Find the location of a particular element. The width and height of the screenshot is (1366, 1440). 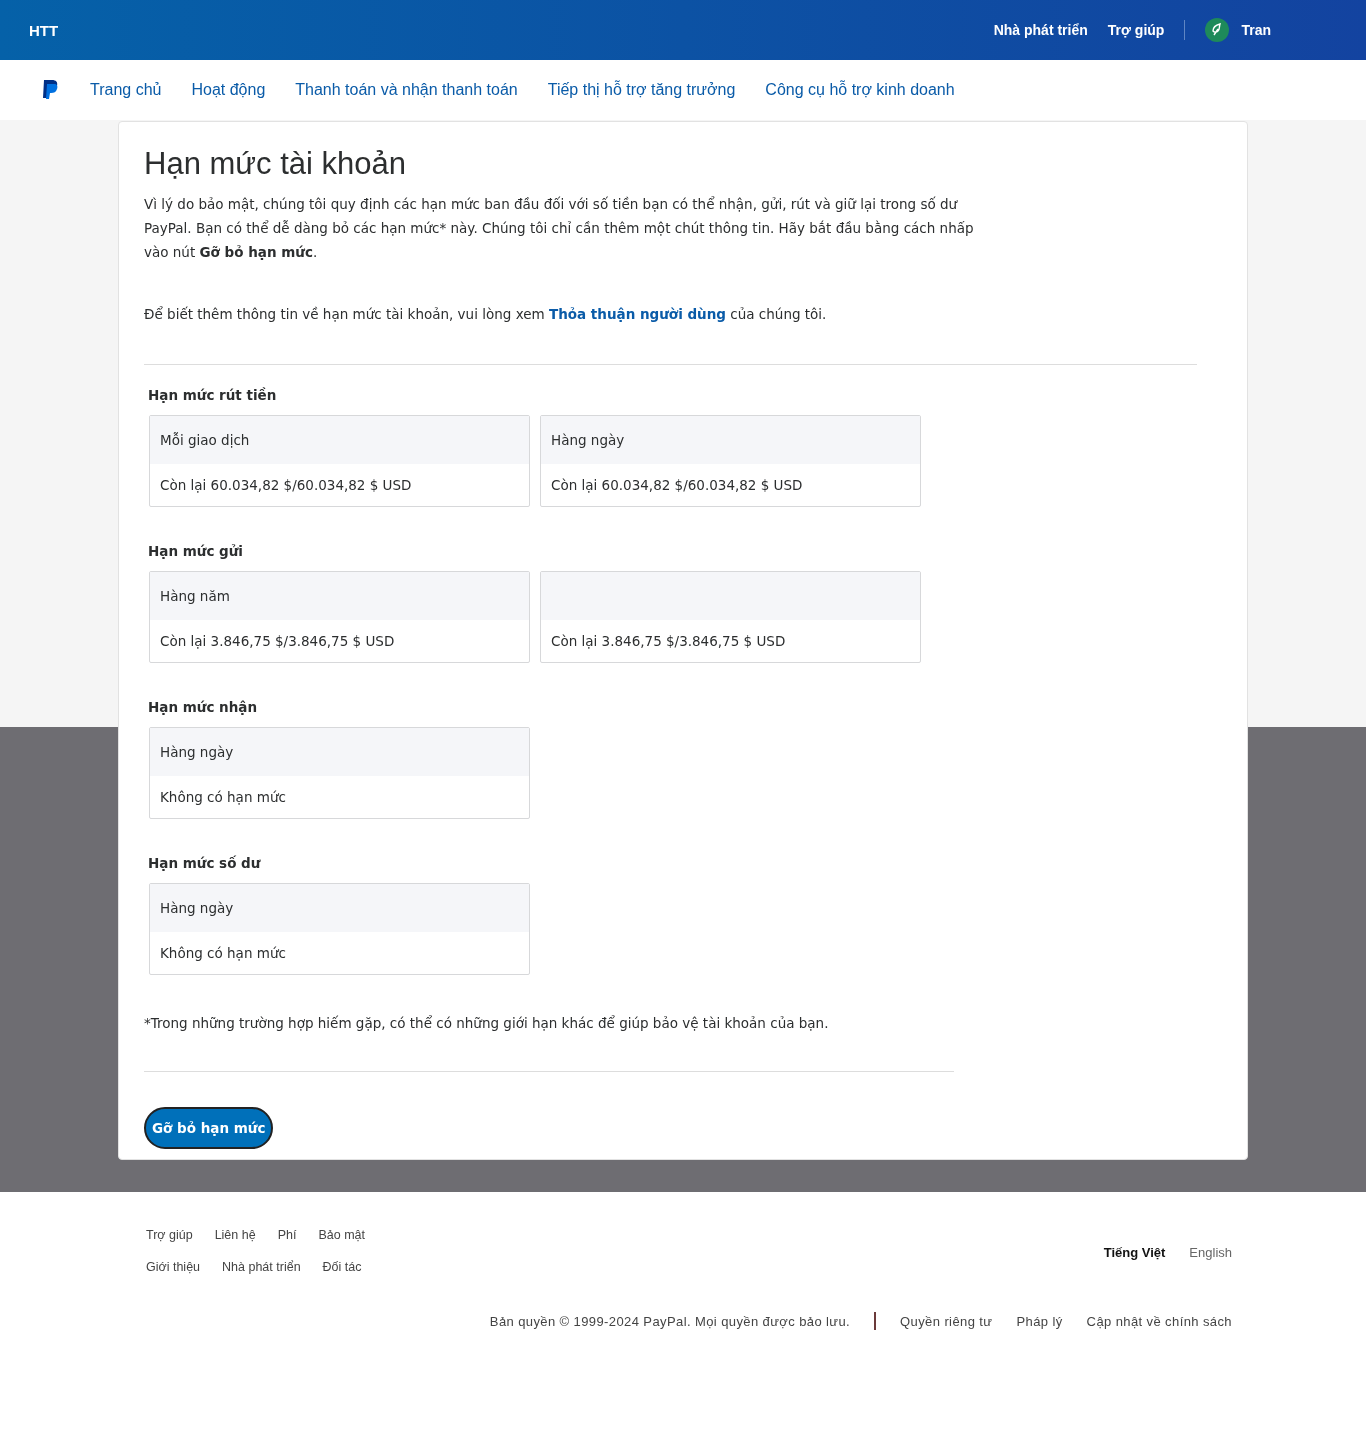

brand-name: HTT is located at coordinates (44, 30).